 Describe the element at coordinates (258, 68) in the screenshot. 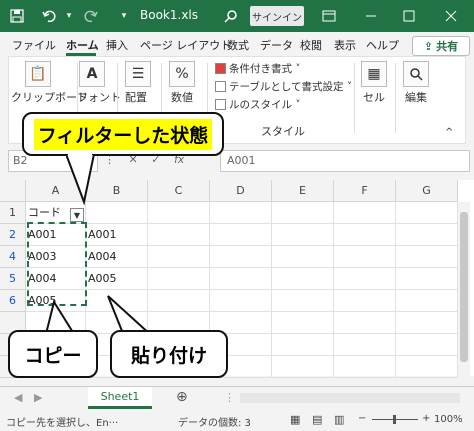

I see `conditional-format-button: 条件付き書式 ˅` at that location.